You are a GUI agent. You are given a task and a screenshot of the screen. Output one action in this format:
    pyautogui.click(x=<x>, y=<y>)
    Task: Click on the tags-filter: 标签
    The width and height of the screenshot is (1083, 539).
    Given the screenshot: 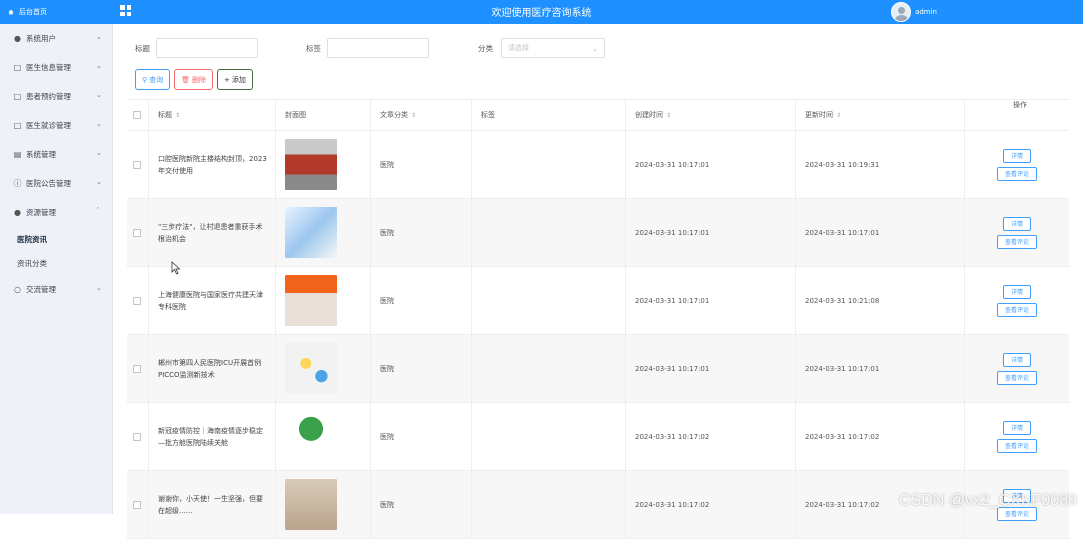 What is the action you would take?
    pyautogui.click(x=367, y=48)
    